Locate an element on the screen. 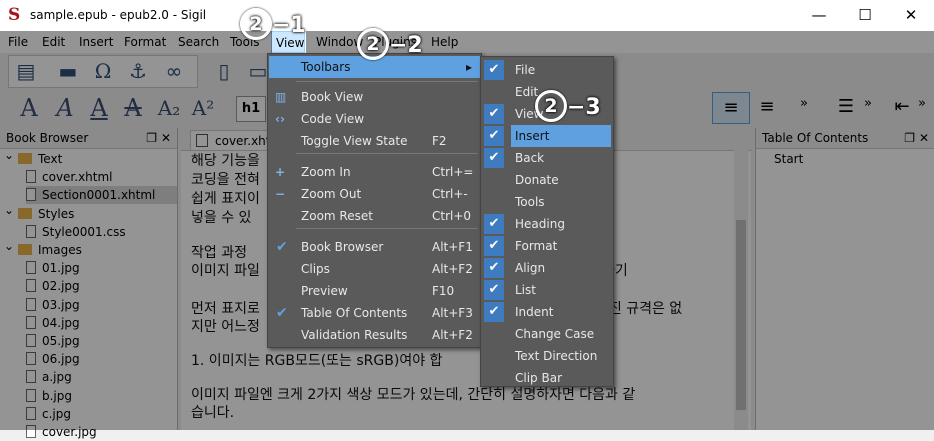 This screenshot has width=934, height=441. menu-item-label: Zoom Out is located at coordinates (331, 194).